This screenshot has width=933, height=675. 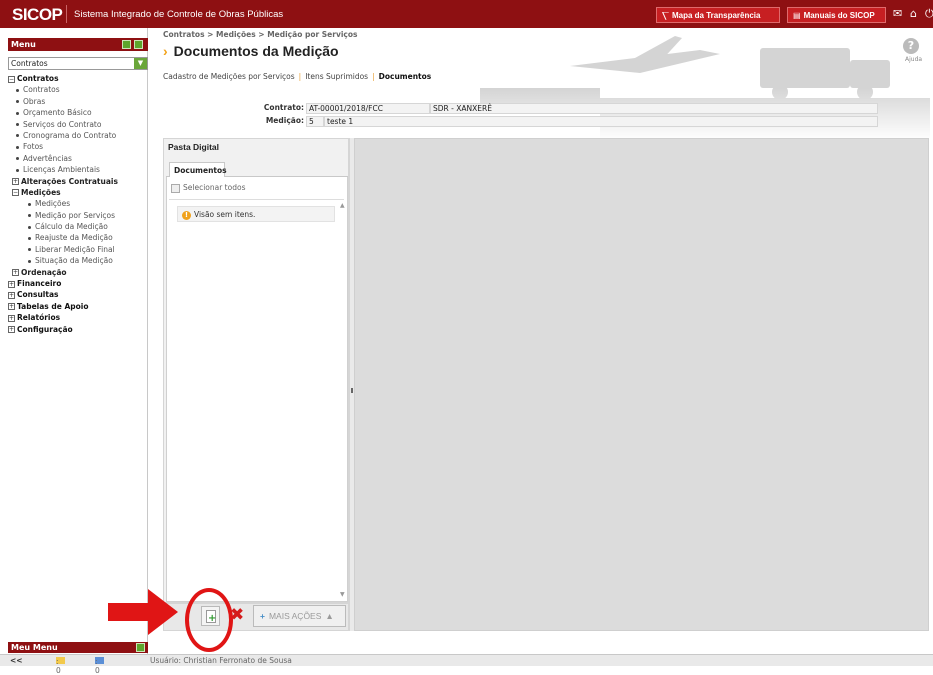 What do you see at coordinates (37, 15) in the screenshot?
I see `sicop-logo: SICOP` at bounding box center [37, 15].